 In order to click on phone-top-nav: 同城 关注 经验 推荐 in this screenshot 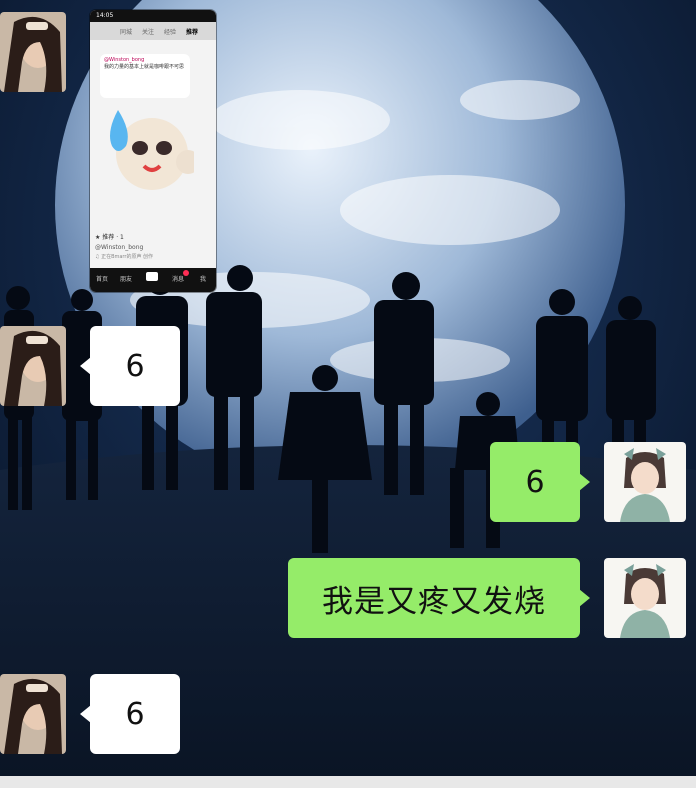, I will do `click(153, 31)`.